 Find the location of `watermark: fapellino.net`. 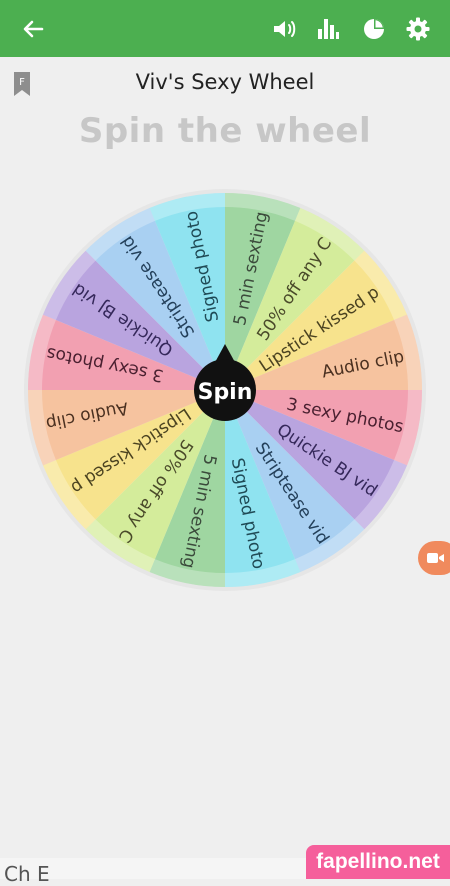

watermark: fapellino.net is located at coordinates (378, 862).